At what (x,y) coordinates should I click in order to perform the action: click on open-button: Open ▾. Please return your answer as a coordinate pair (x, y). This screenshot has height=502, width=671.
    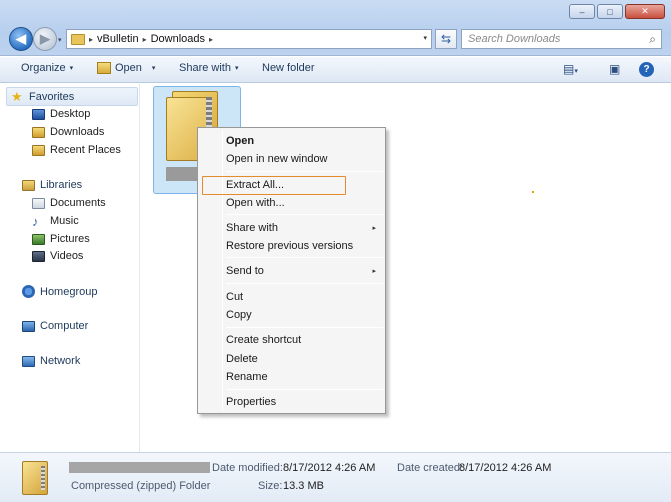
    Looking at the image, I should click on (126, 68).